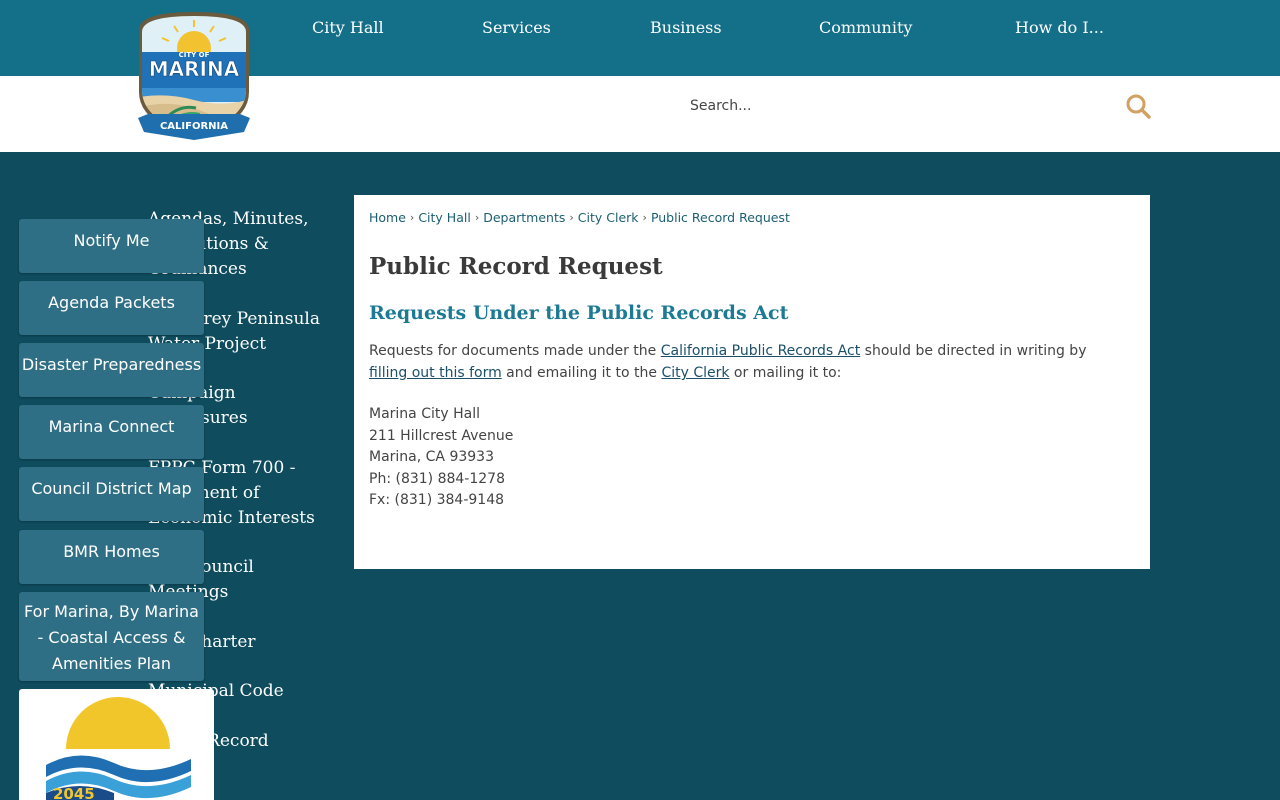  I want to click on quick-link-label: Notify Me, so click(111, 240).